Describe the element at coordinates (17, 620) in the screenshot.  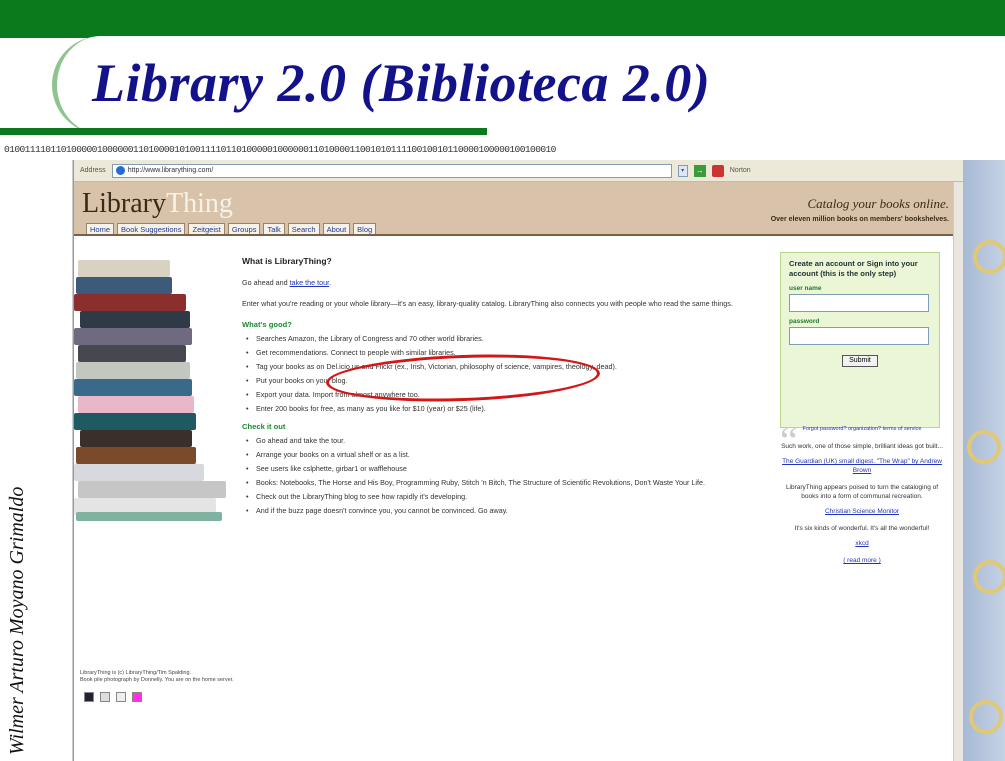
I see `author-credit: Wilmer Arturo Moyano Grimaldo` at that location.